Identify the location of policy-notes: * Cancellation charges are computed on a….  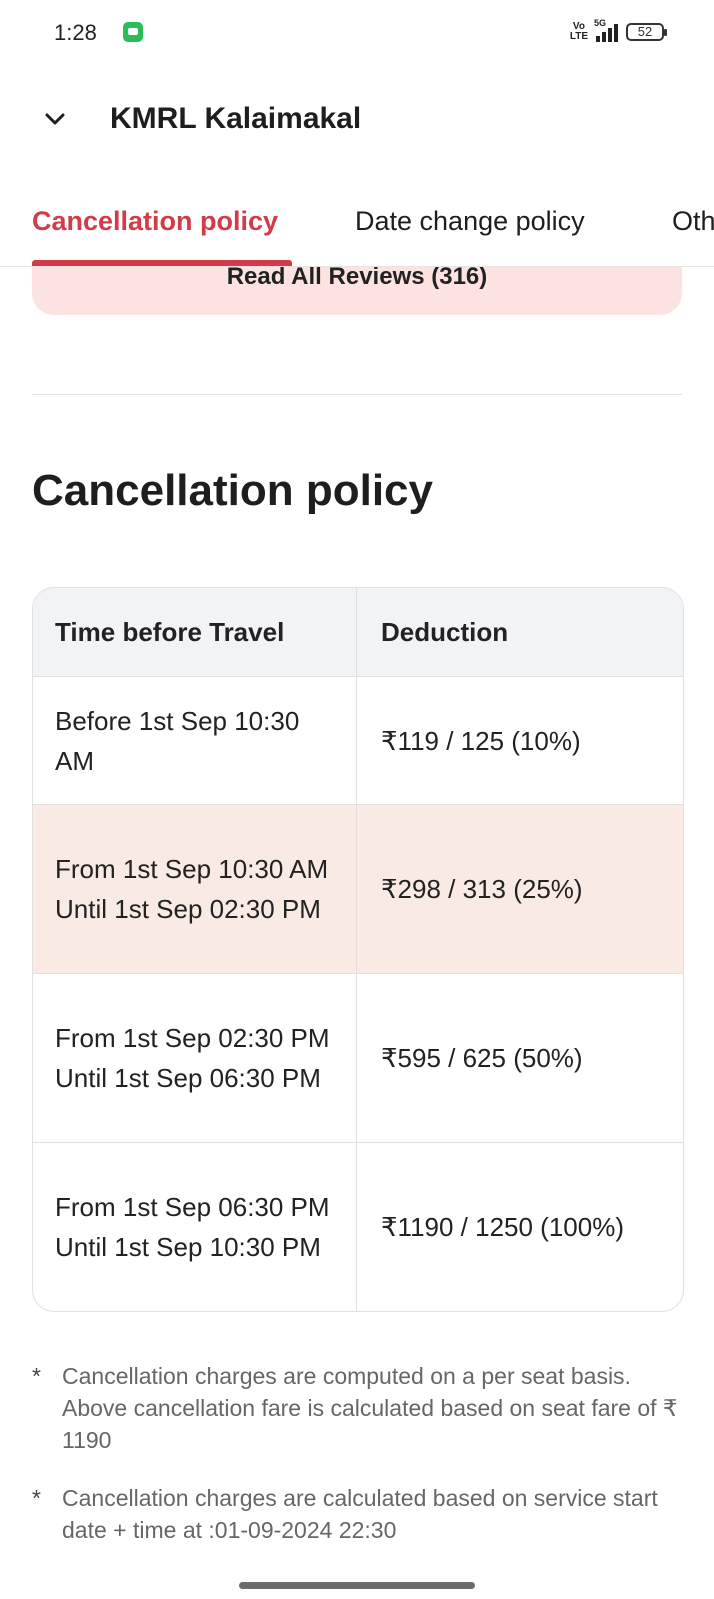
(357, 1466).